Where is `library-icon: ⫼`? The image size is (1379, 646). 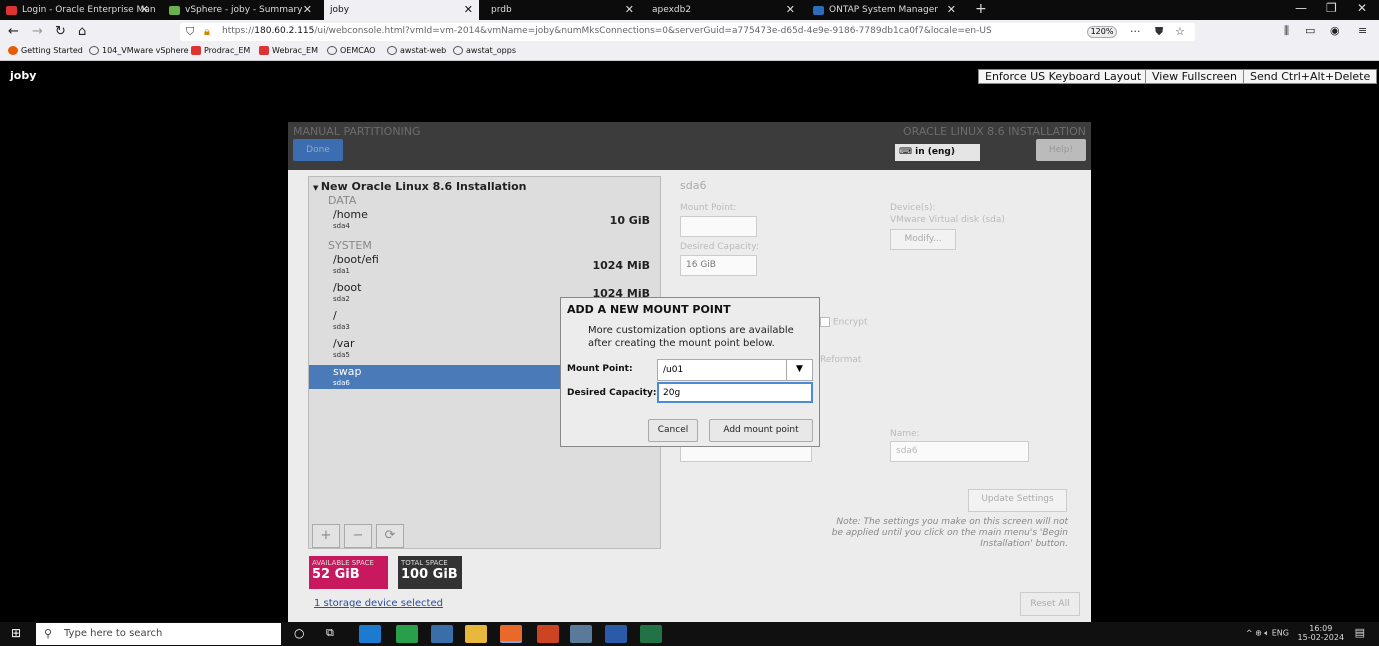 library-icon: ⫼ is located at coordinates (1286, 31).